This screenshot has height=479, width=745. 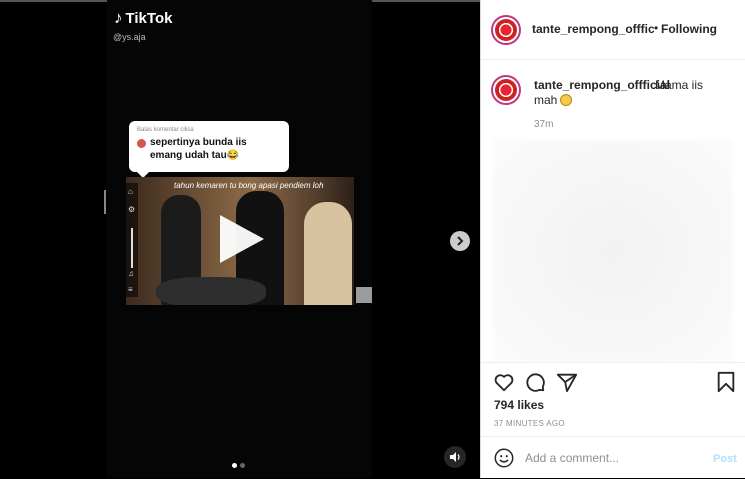 I want to click on caption-text-continued: mah, so click(x=546, y=100).